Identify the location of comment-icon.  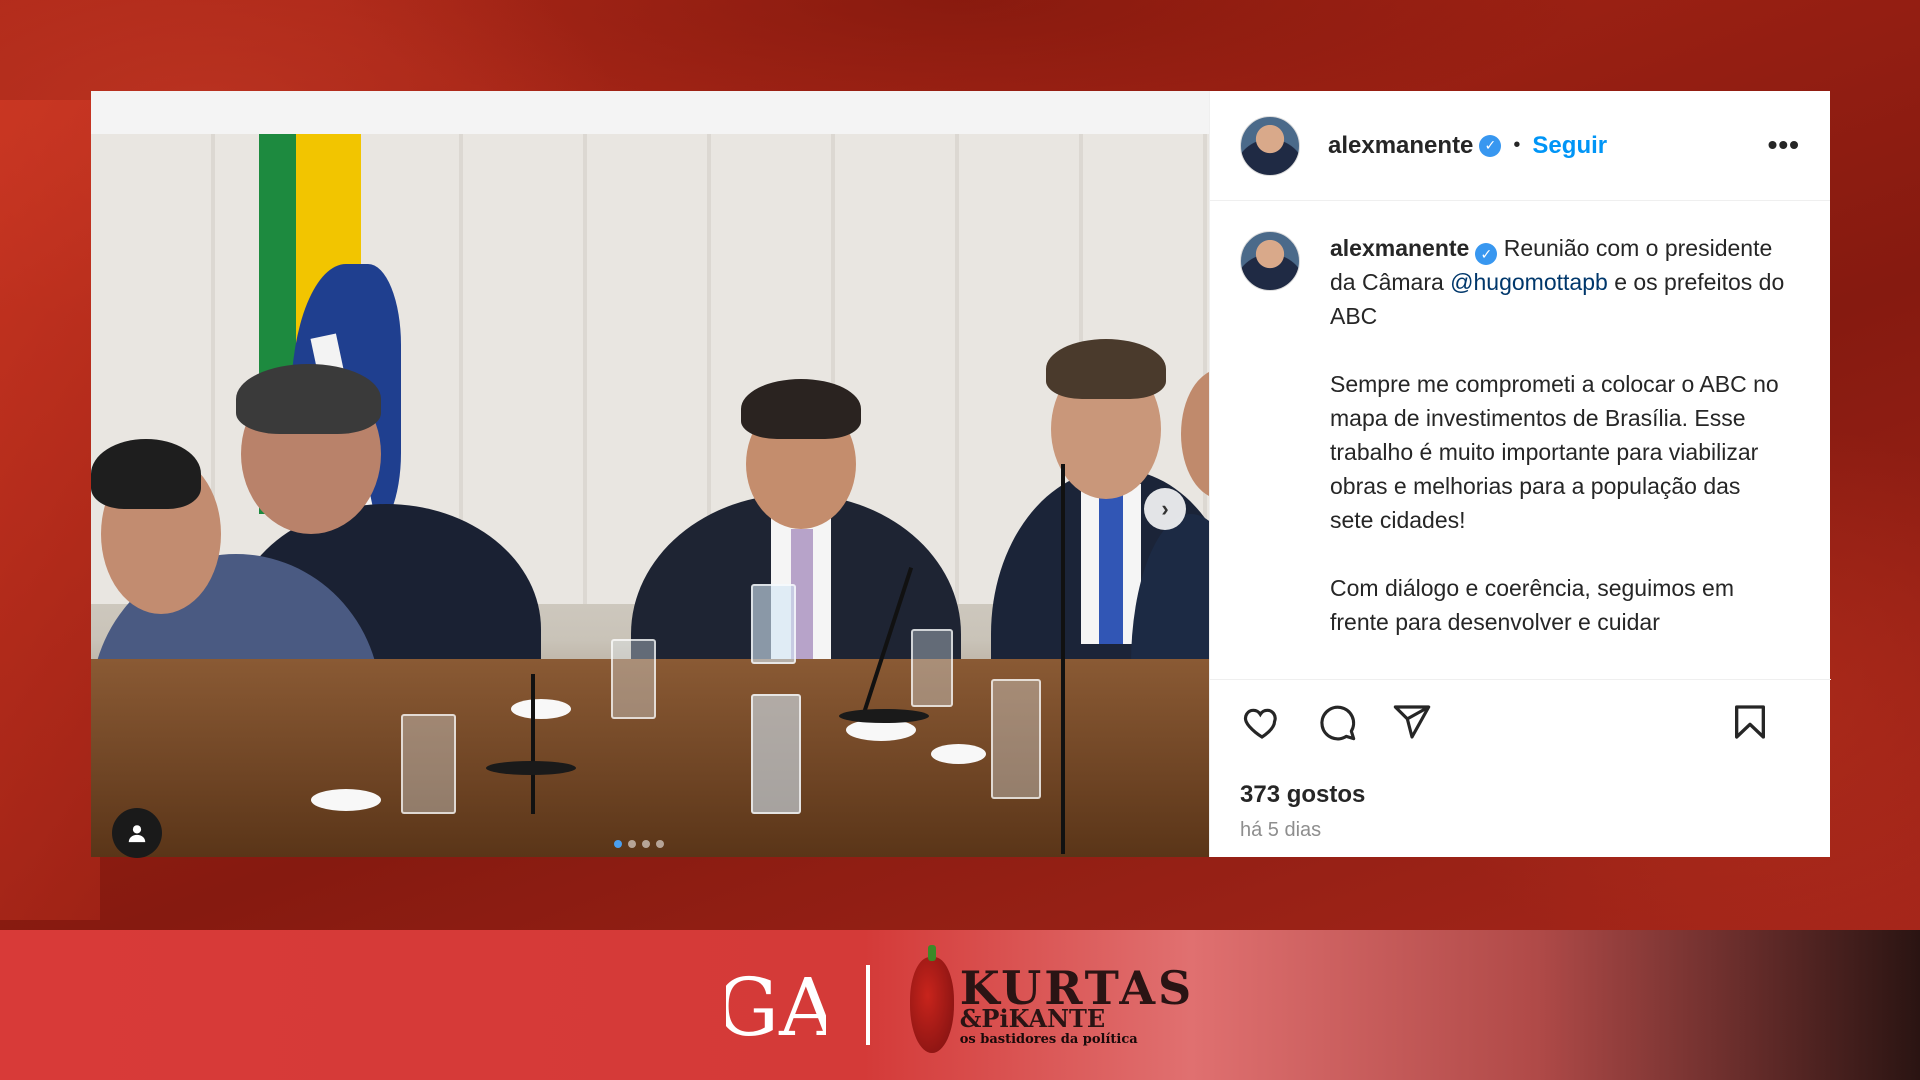
(1338, 722).